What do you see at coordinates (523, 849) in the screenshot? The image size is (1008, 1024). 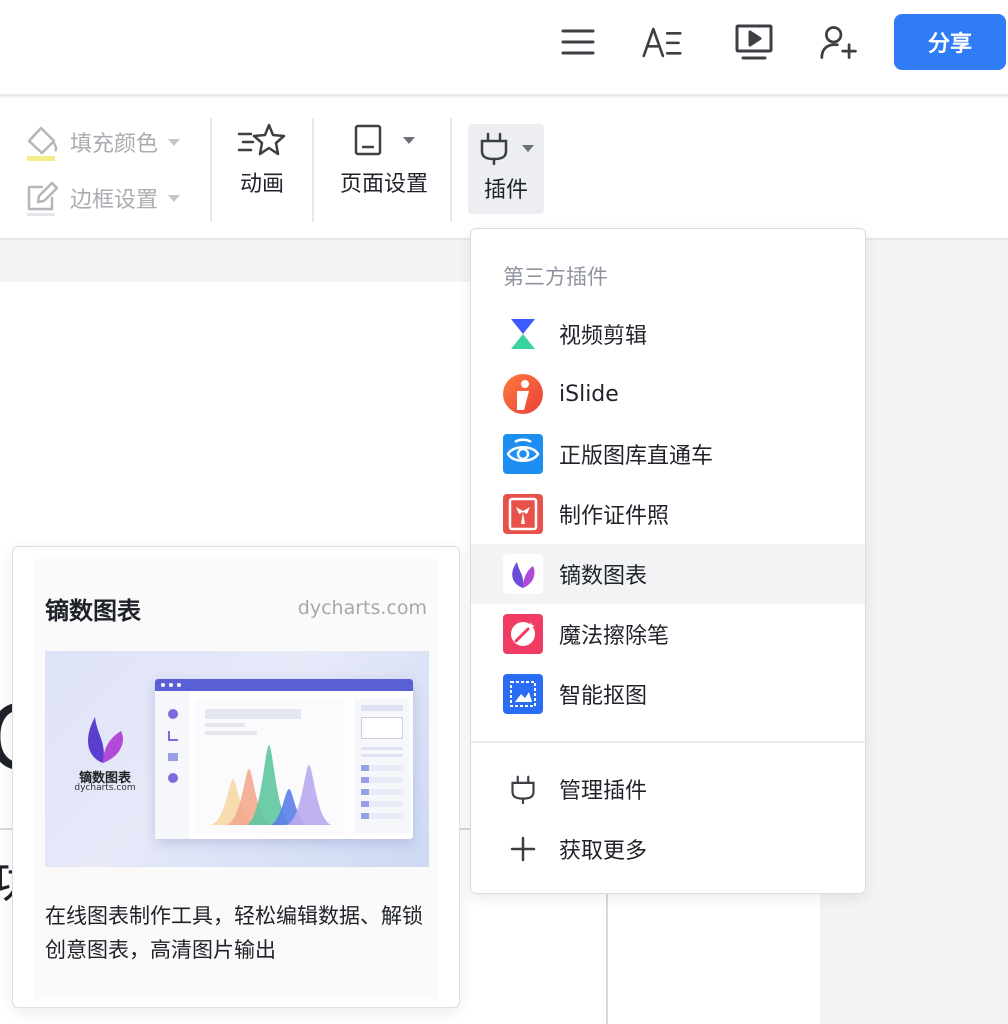 I see `plus-icon` at bounding box center [523, 849].